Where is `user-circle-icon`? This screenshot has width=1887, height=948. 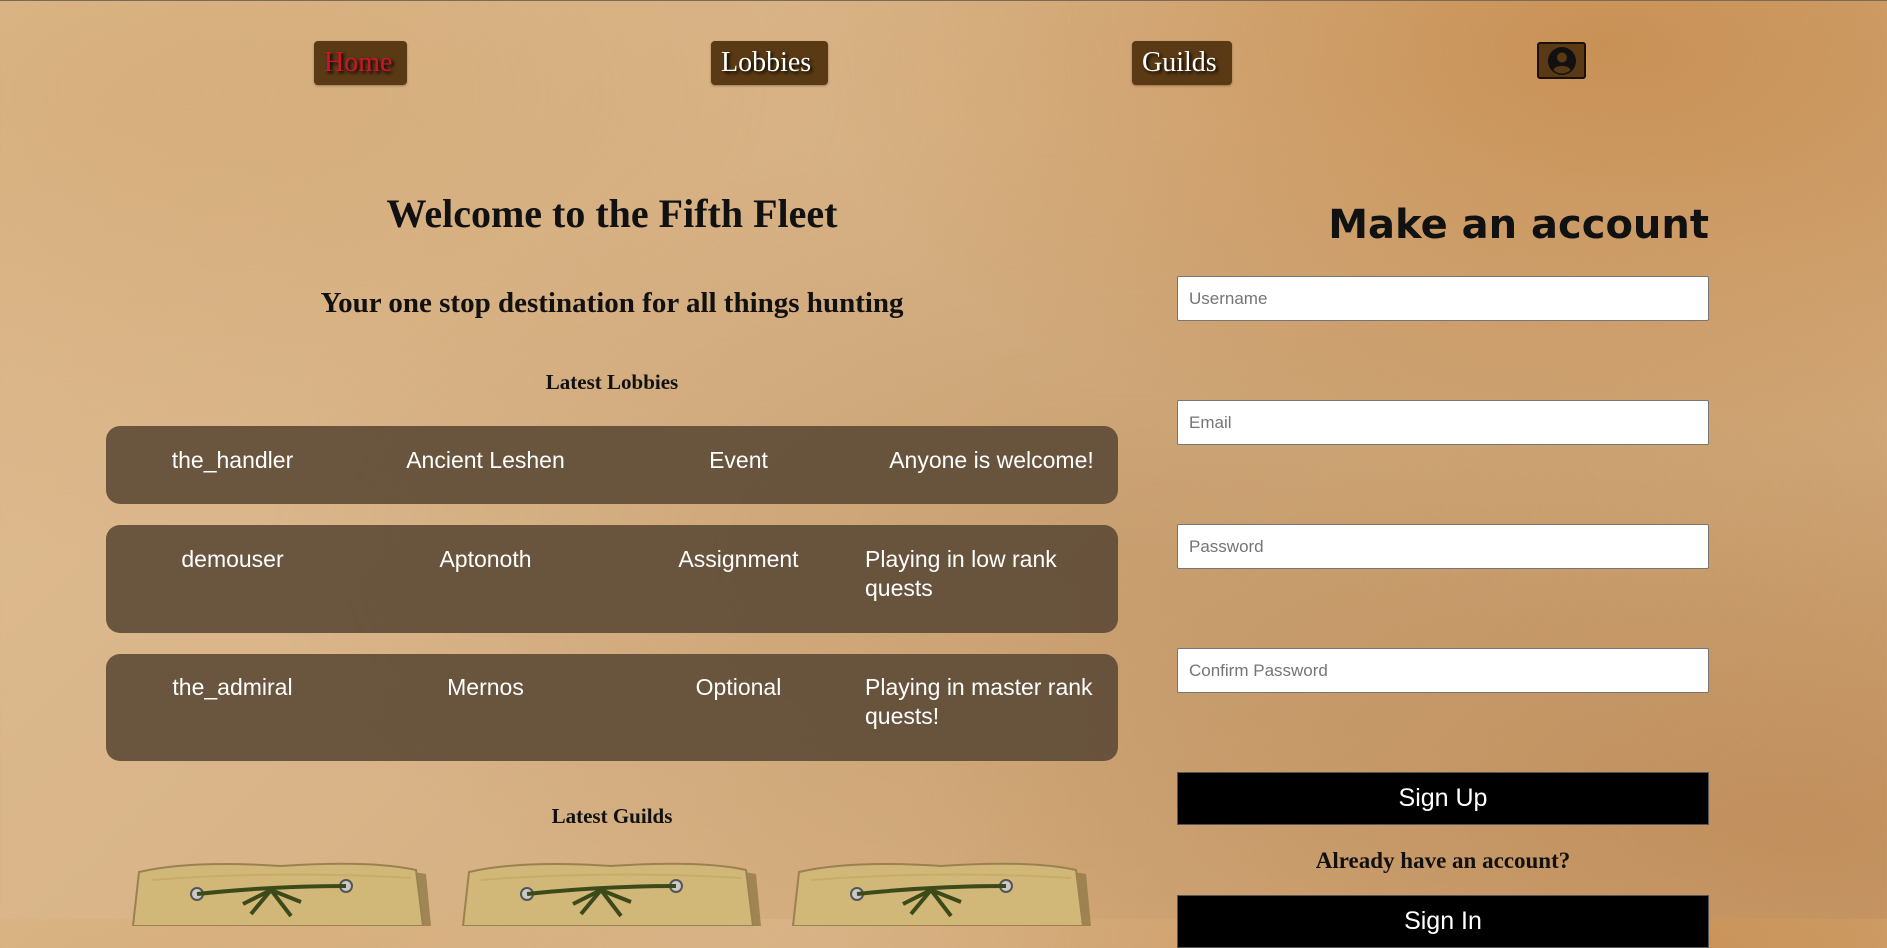 user-circle-icon is located at coordinates (1561, 60).